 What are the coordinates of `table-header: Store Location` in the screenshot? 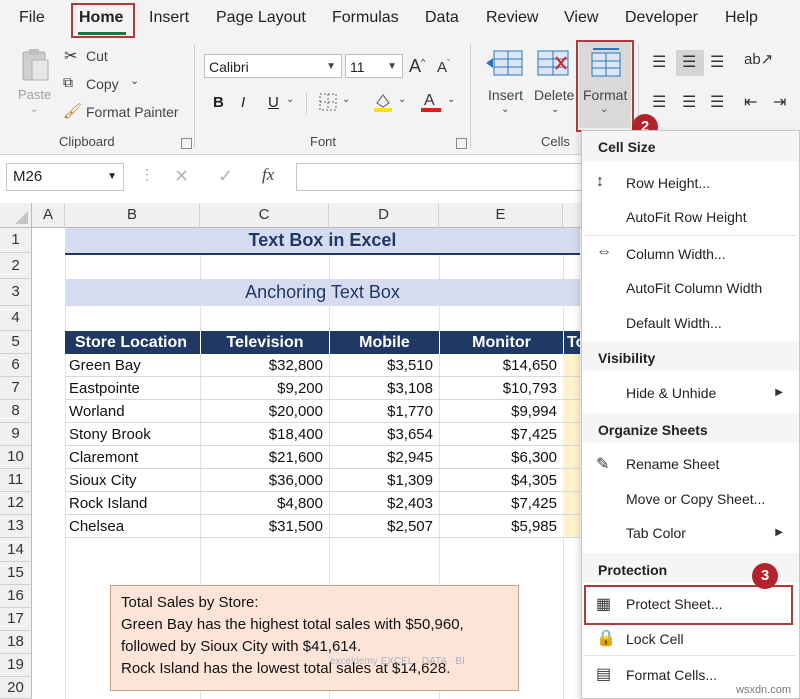 It's located at (132, 342).